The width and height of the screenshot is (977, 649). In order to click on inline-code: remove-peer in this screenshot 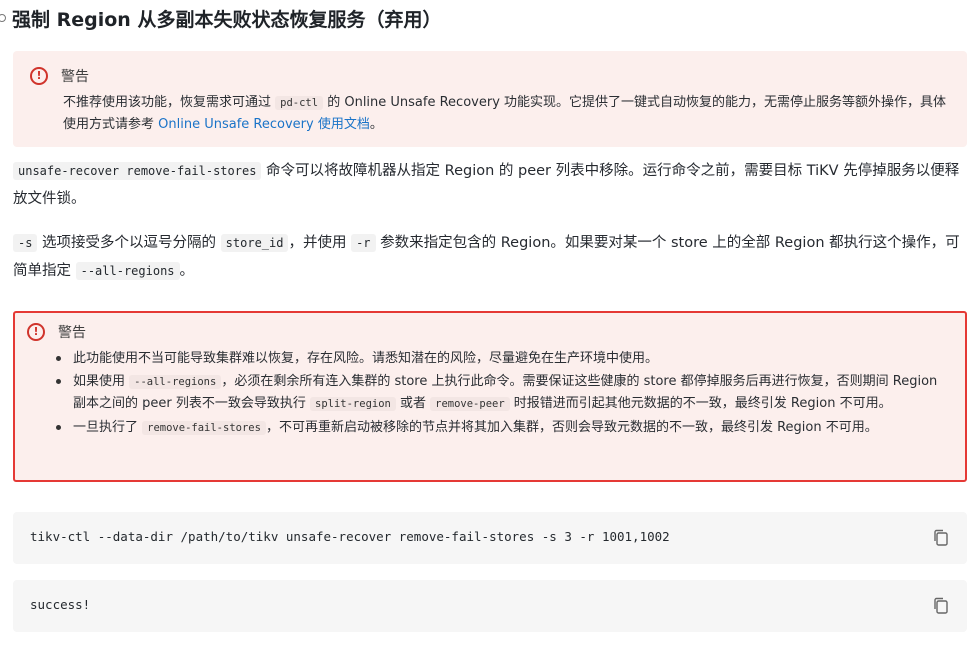, I will do `click(470, 404)`.